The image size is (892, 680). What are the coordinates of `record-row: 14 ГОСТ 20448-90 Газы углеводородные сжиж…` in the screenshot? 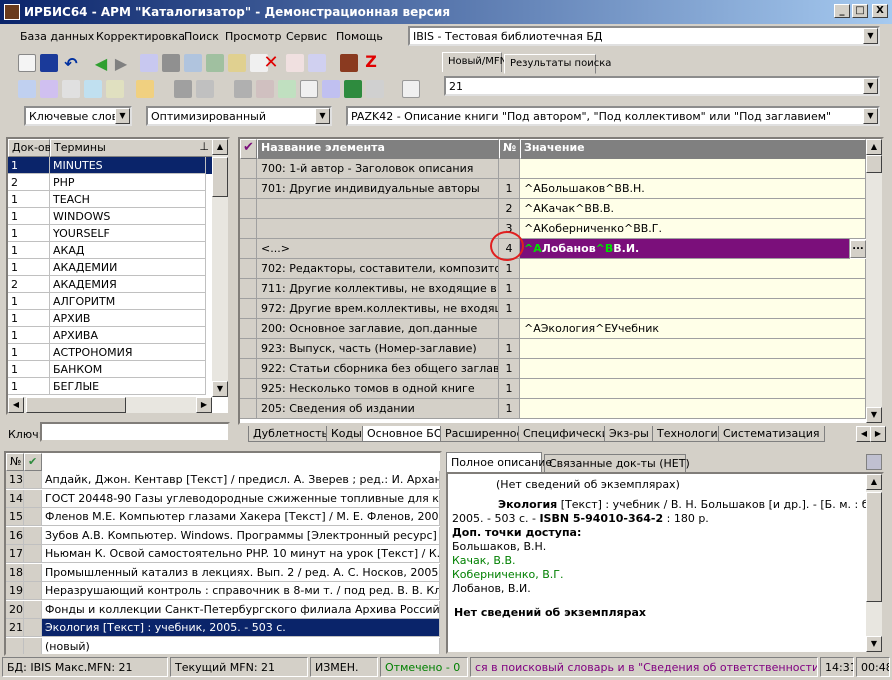 It's located at (223, 498).